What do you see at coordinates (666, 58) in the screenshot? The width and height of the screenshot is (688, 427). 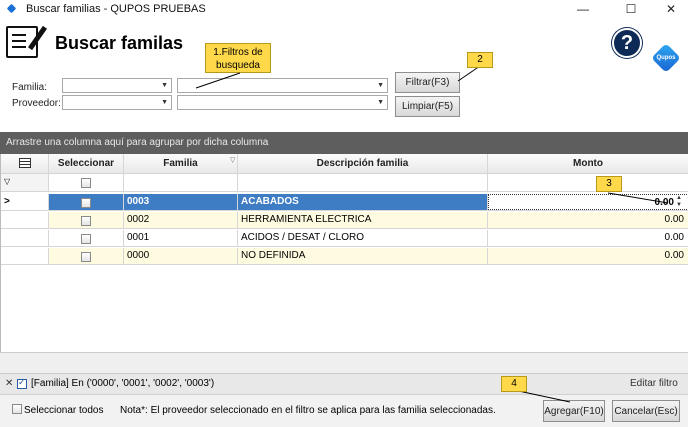 I see `qupos-logo-text: Qupos` at bounding box center [666, 58].